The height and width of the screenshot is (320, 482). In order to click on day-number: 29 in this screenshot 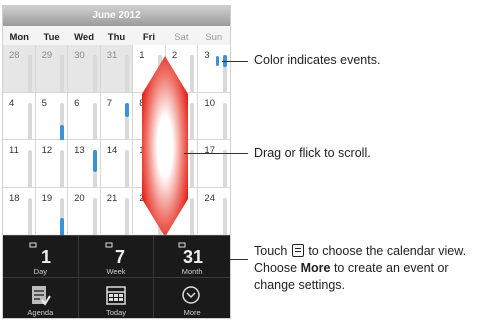, I will do `click(47, 55)`.